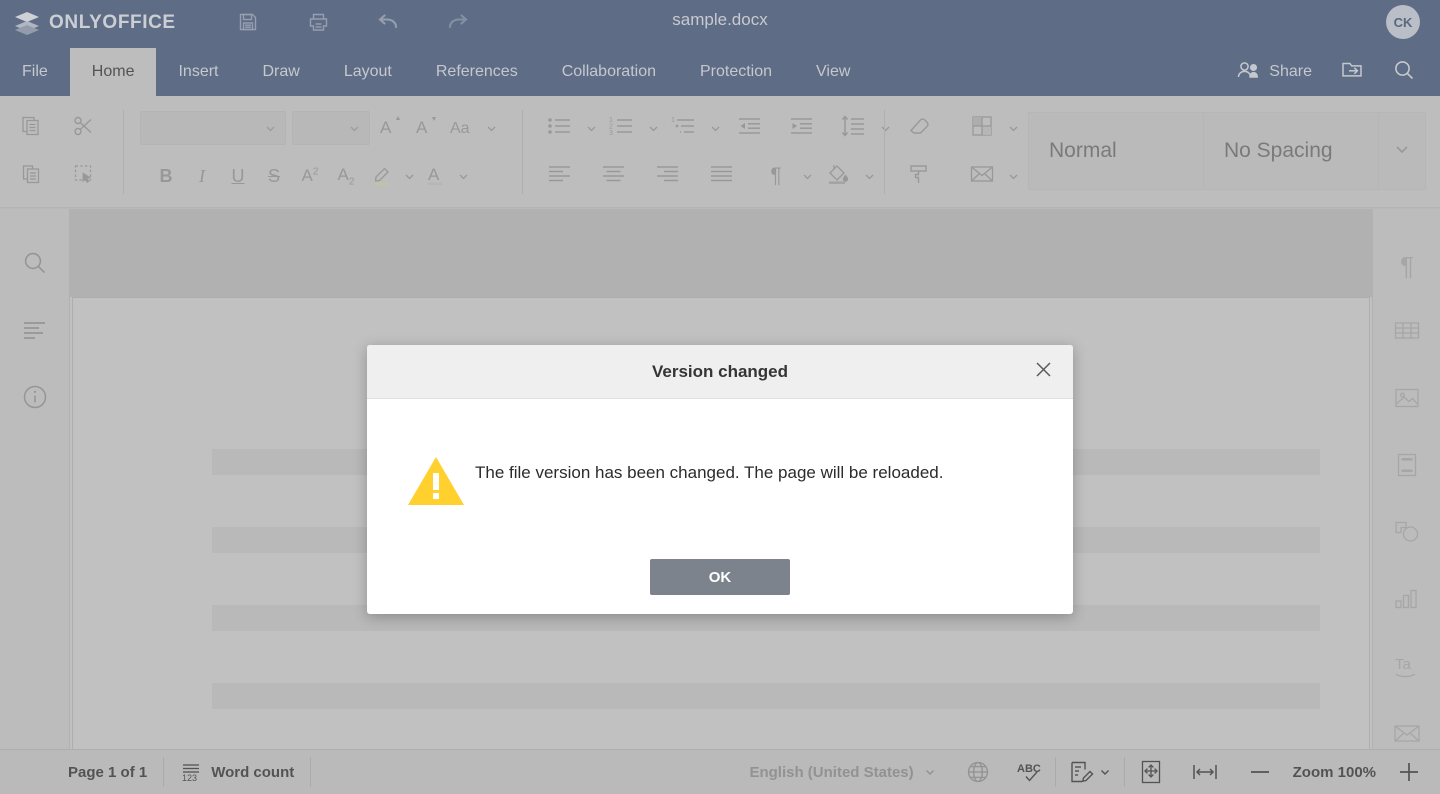 The image size is (1440, 794). I want to click on warning-triangle-icon, so click(436, 483).